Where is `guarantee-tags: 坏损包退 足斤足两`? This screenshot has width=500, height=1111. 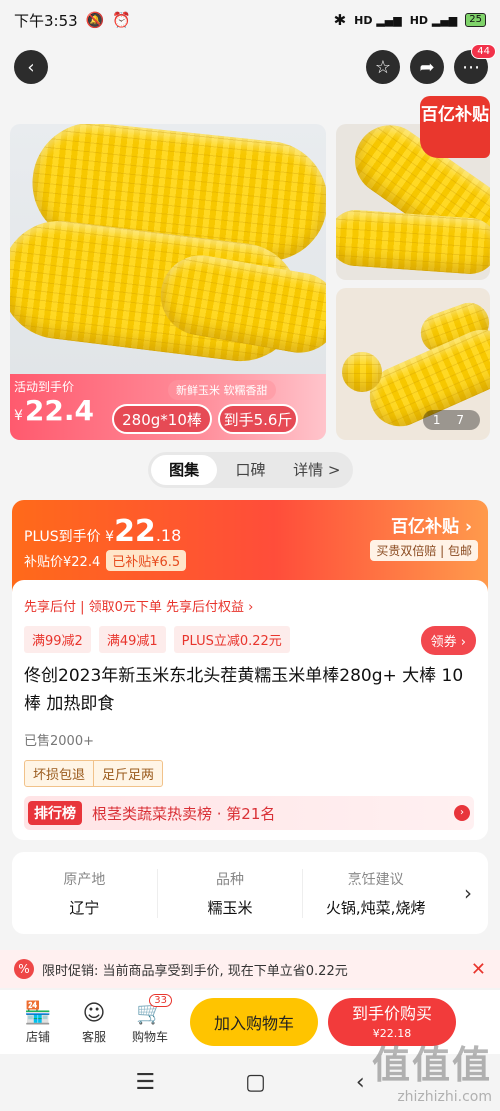 guarantee-tags: 坏损包退 足斤足两 is located at coordinates (94, 773).